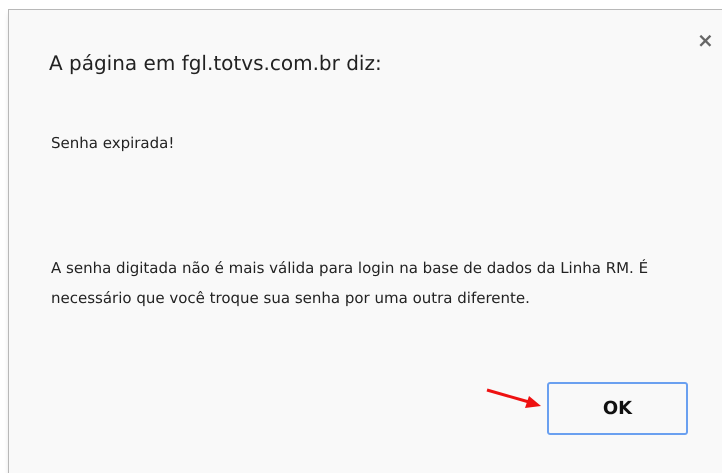 The image size is (722, 473). Describe the element at coordinates (514, 398) in the screenshot. I see `arrow-icon` at that location.